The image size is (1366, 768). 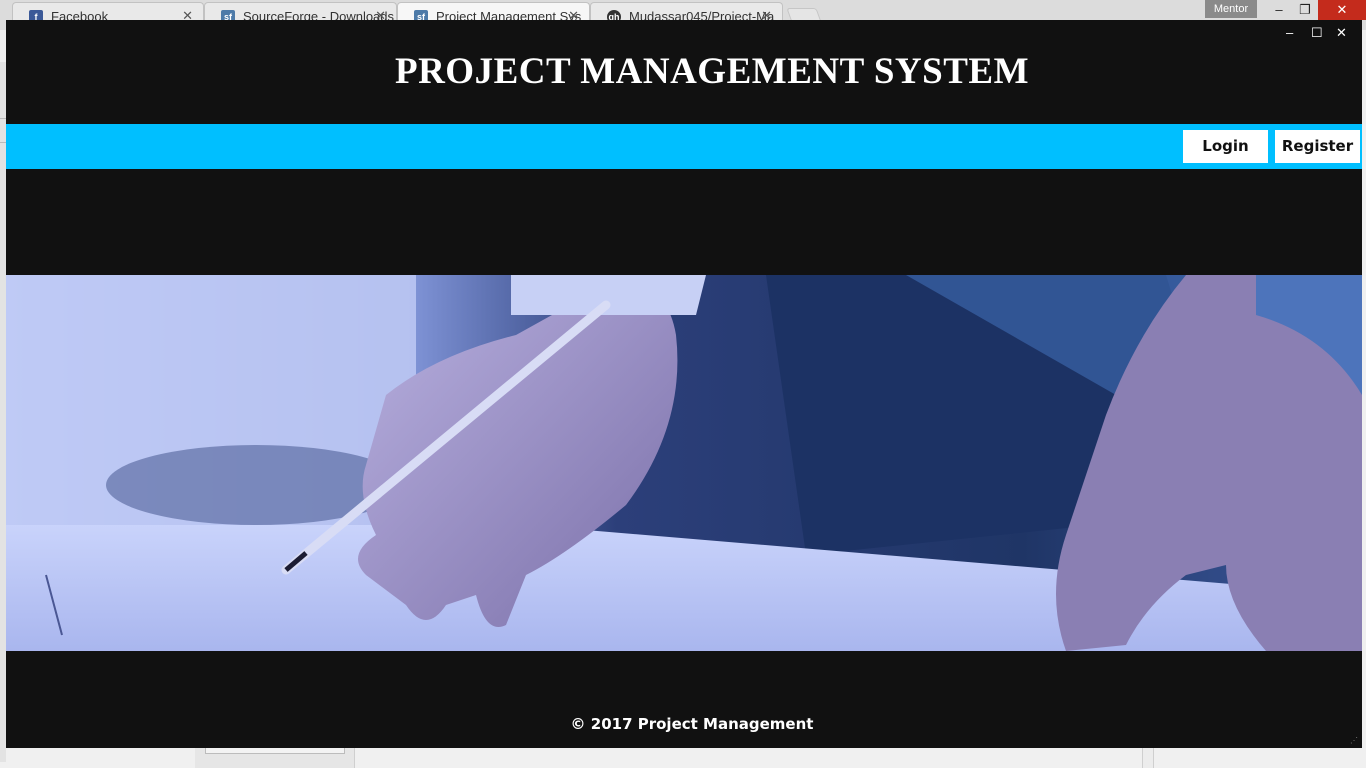 I want to click on close-icon: ✕, so click(x=1341, y=33).